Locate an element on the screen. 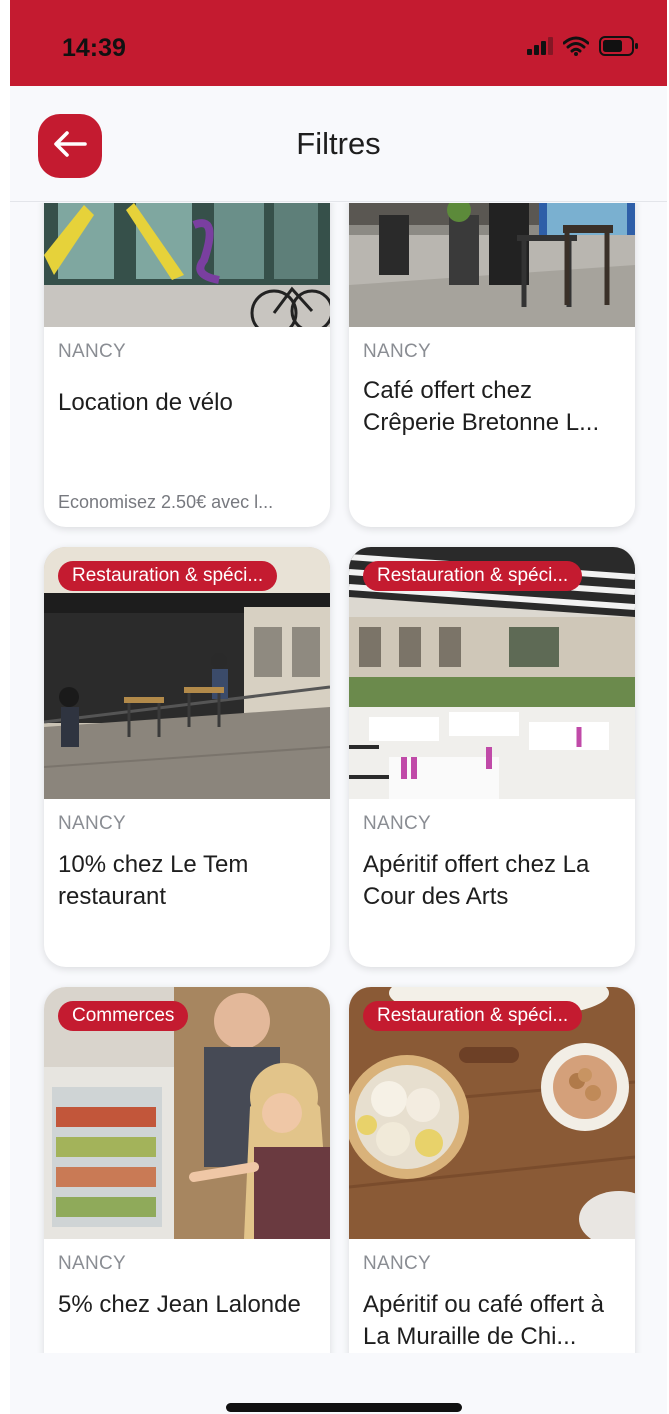 The width and height of the screenshot is (669, 1414). offer-title: 5% chez Jean Lalonde is located at coordinates (179, 1304).